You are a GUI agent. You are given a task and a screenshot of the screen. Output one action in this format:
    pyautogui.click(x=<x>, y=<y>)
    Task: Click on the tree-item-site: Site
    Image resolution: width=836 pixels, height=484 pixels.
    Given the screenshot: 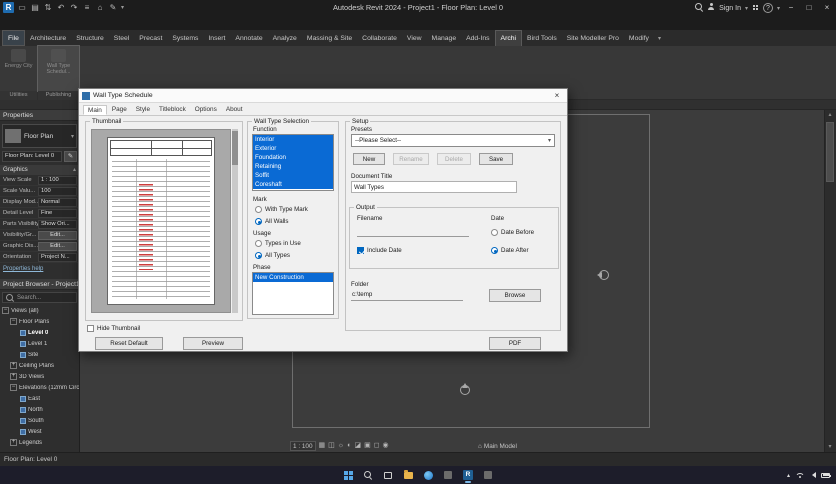 What is the action you would take?
    pyautogui.click(x=39, y=354)
    